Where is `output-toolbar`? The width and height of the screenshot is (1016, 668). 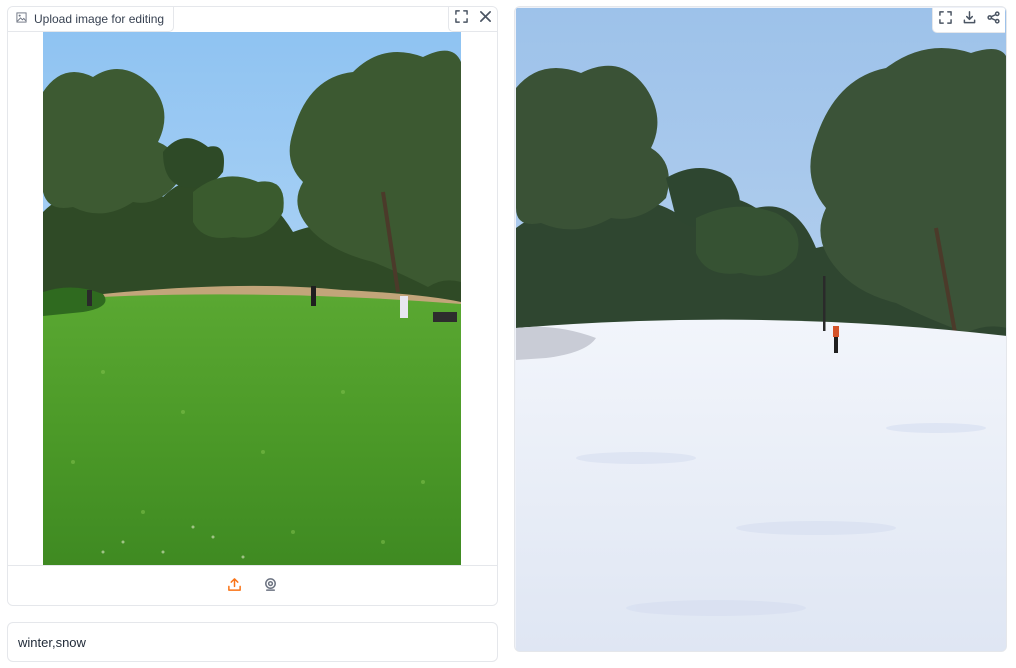
output-toolbar is located at coordinates (968, 20).